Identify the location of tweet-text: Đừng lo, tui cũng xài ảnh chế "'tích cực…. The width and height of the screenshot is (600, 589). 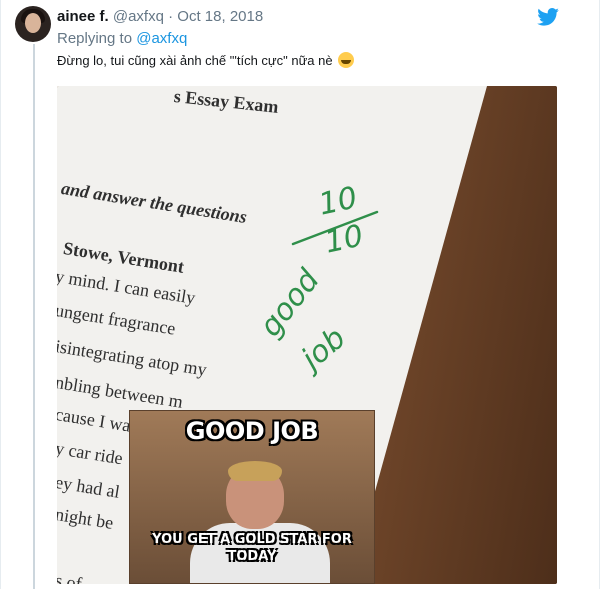
(206, 60).